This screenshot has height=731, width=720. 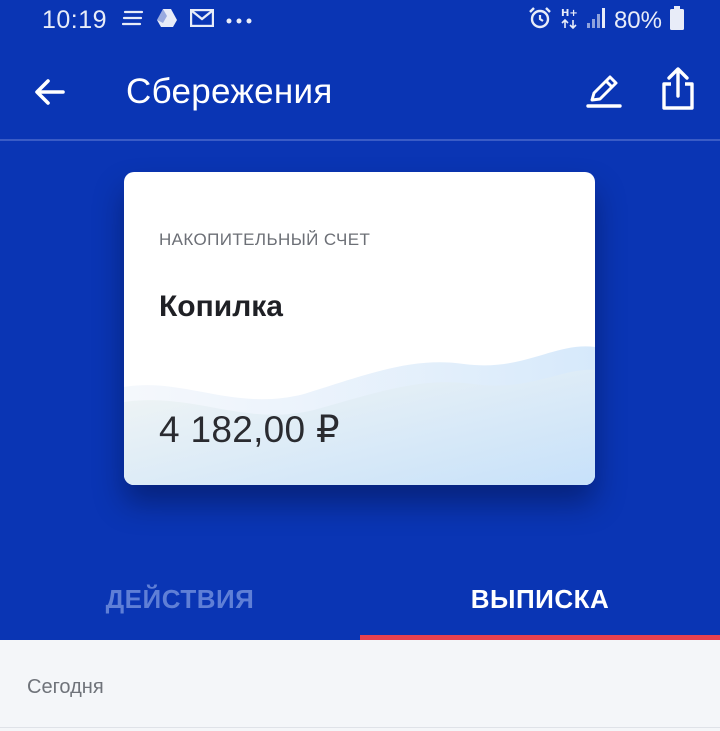 What do you see at coordinates (540, 20) in the screenshot?
I see `alarm-icon` at bounding box center [540, 20].